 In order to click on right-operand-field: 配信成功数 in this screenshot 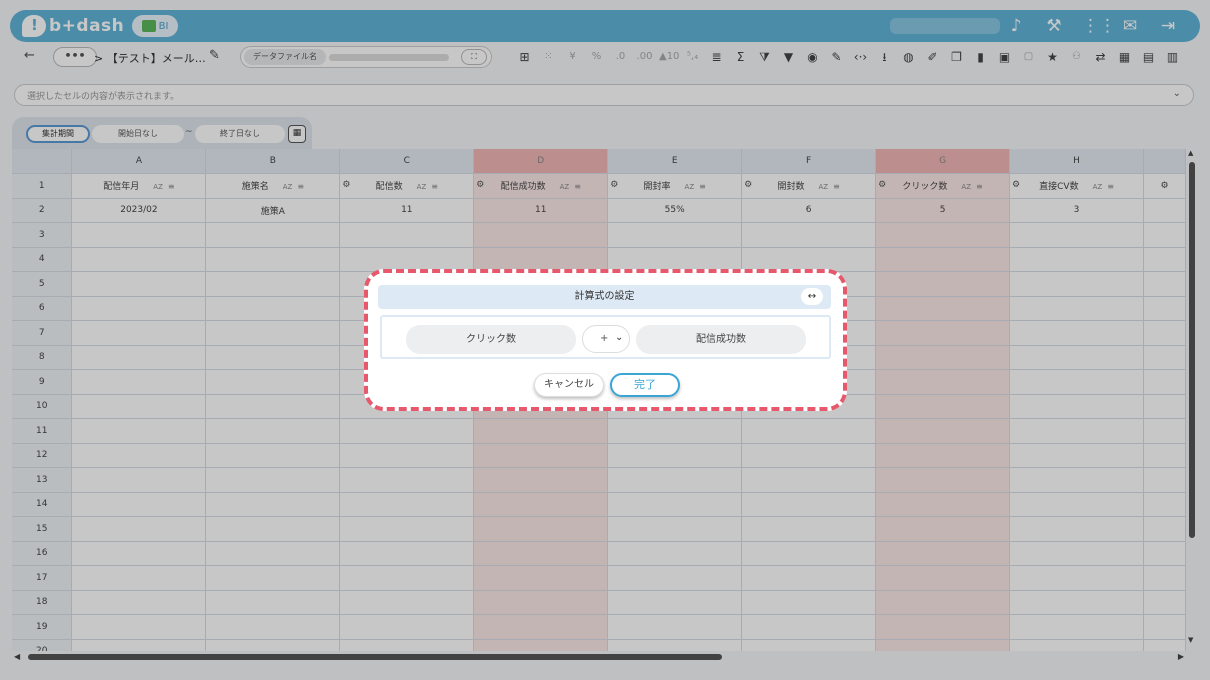, I will do `click(721, 339)`.